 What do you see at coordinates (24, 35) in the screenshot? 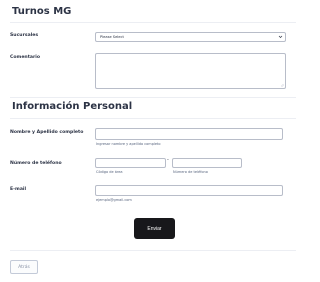
I see `sucursales-label: Sucursales` at bounding box center [24, 35].